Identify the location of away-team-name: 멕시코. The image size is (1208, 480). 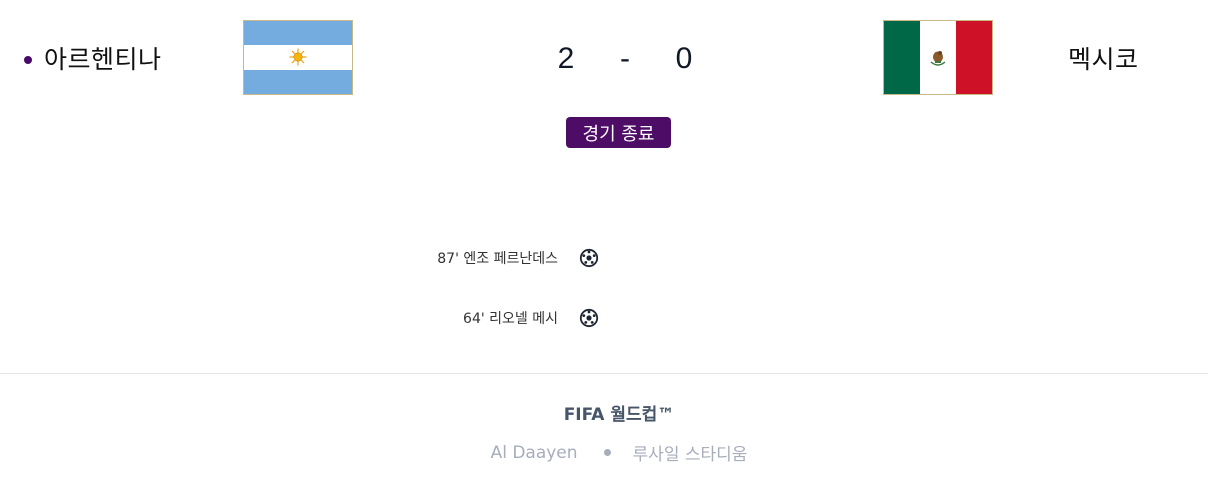
(1103, 59).